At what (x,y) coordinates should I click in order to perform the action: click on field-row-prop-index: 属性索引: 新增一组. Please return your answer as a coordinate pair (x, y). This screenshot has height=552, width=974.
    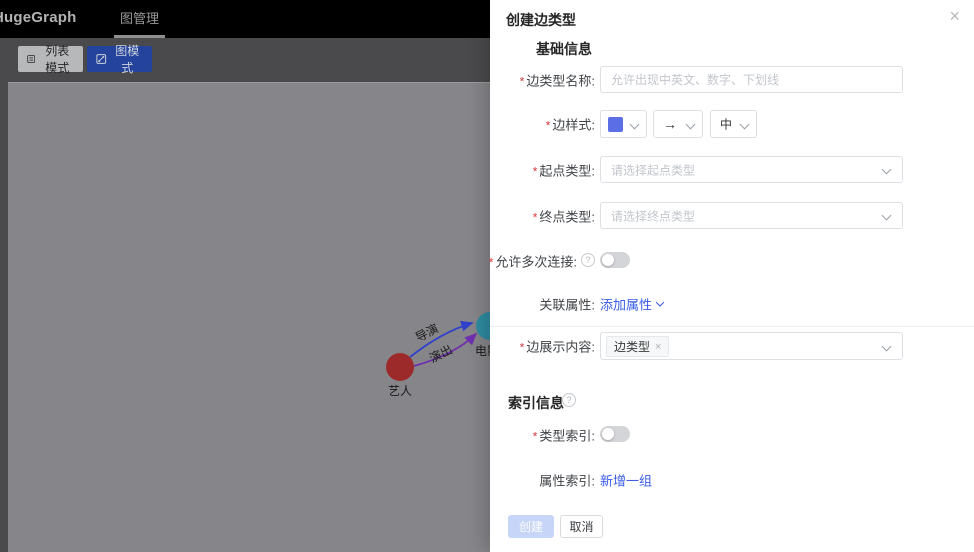
    Looking at the image, I should click on (732, 479).